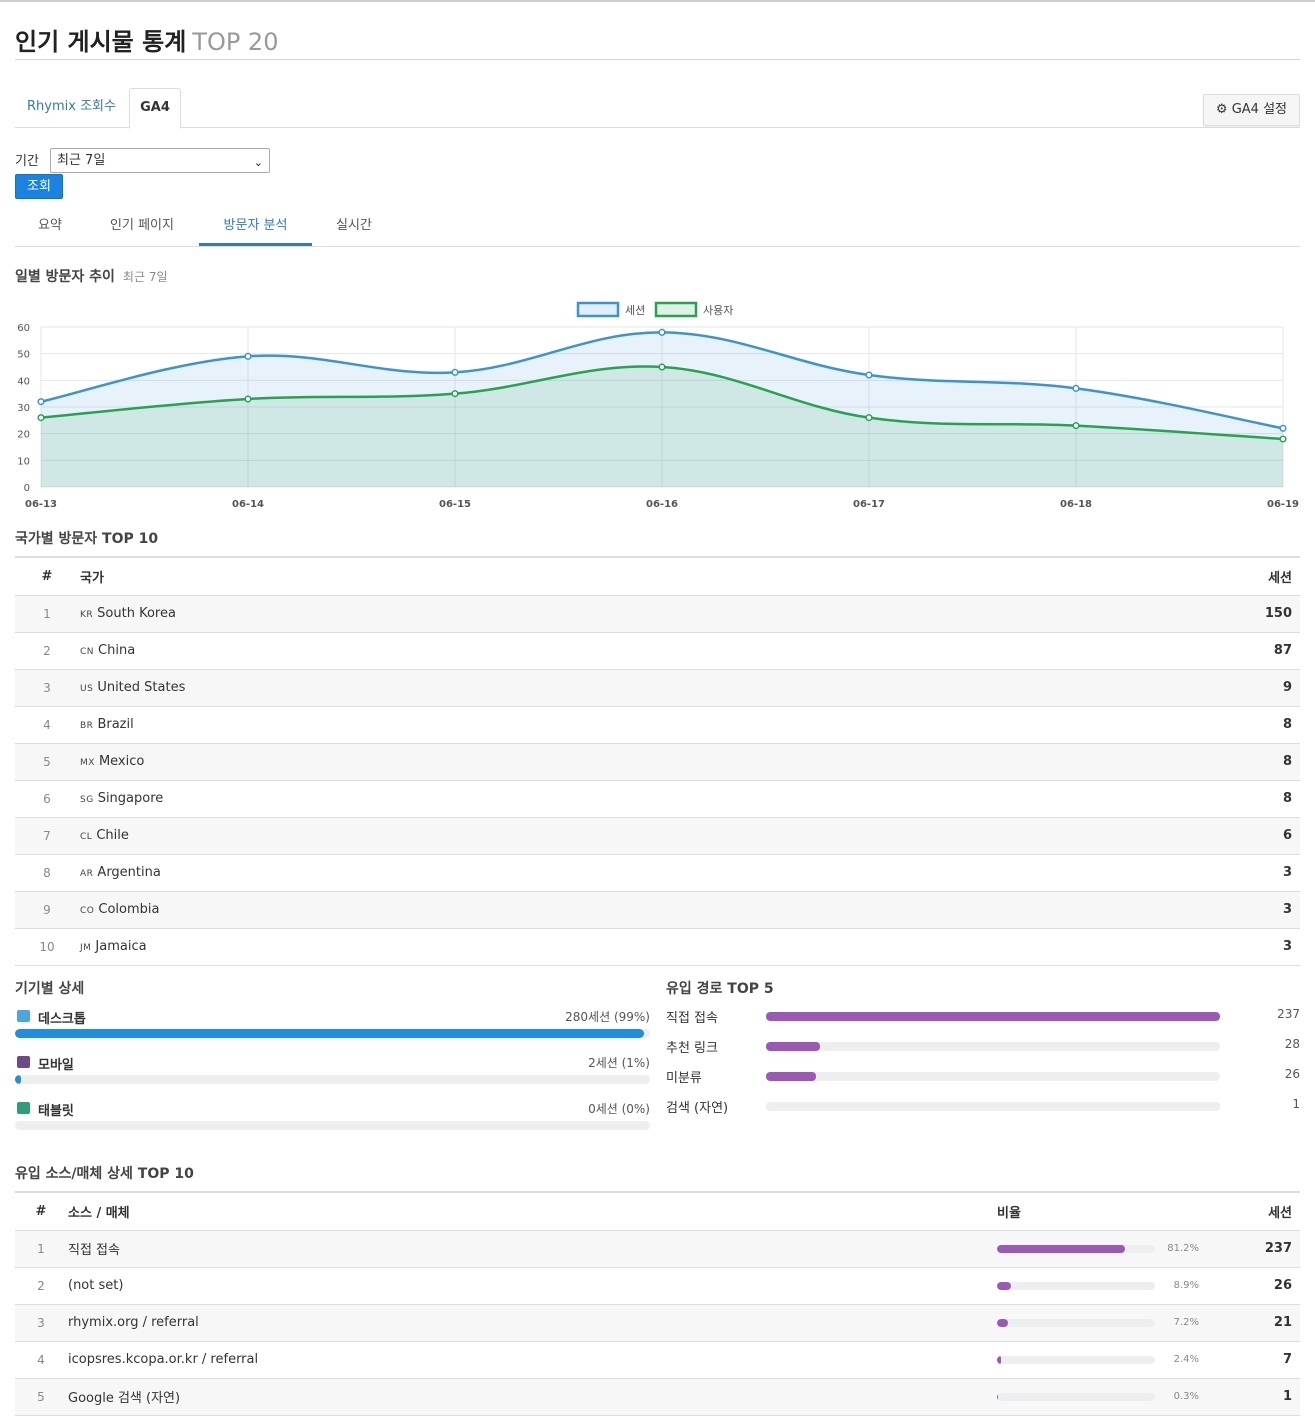 The image size is (1315, 1416). I want to click on daily-visitors-heading: 일별 방문자 추이최근 7일, so click(91, 276).